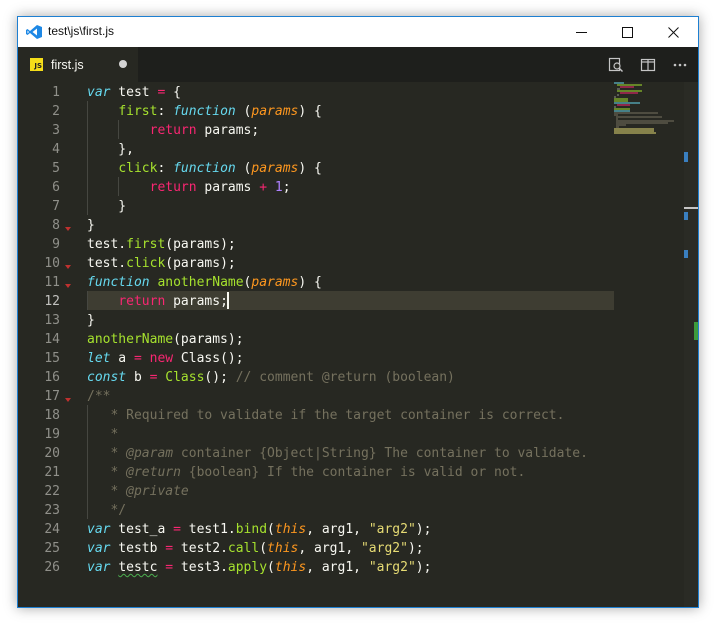 The height and width of the screenshot is (628, 718). Describe the element at coordinates (673, 32) in the screenshot. I see `close-button` at that location.